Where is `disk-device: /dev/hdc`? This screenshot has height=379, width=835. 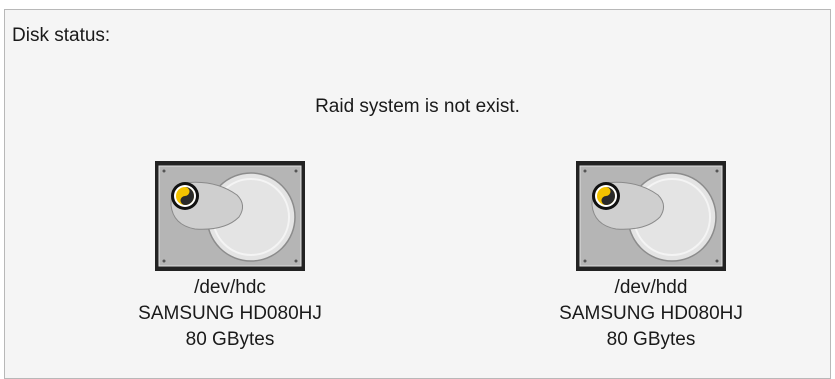 disk-device: /dev/hdc is located at coordinates (230, 287).